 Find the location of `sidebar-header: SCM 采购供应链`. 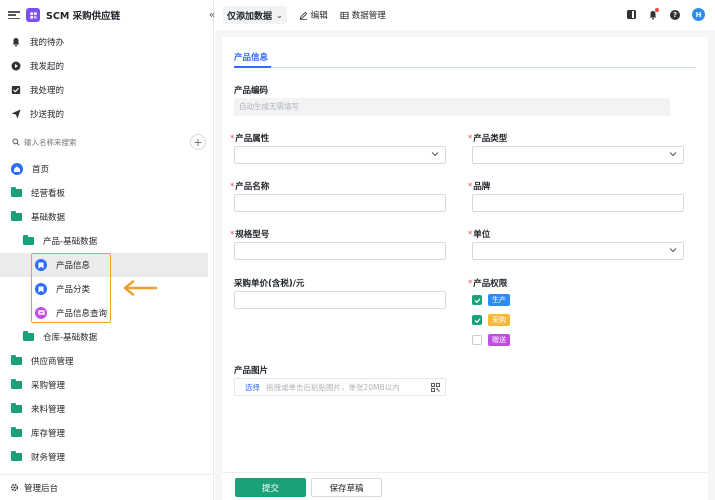

sidebar-header: SCM 采购供应链 is located at coordinates (106, 15).